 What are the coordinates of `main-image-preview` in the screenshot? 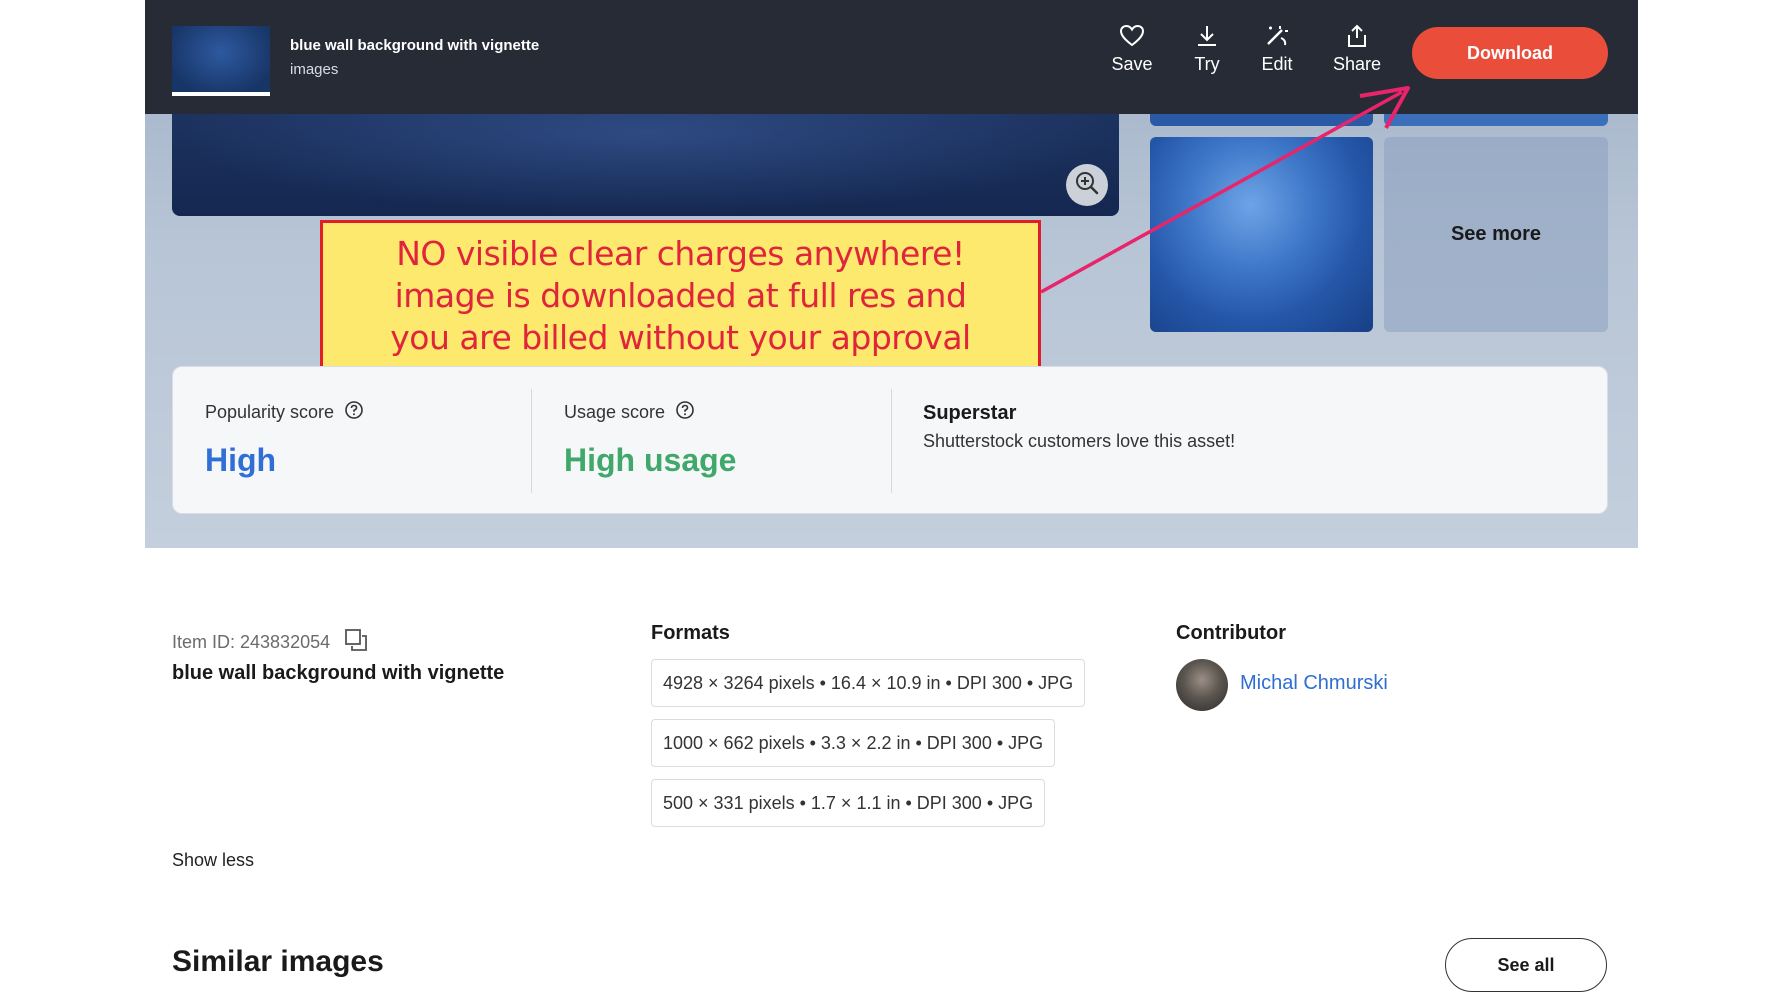 It's located at (645, 164).